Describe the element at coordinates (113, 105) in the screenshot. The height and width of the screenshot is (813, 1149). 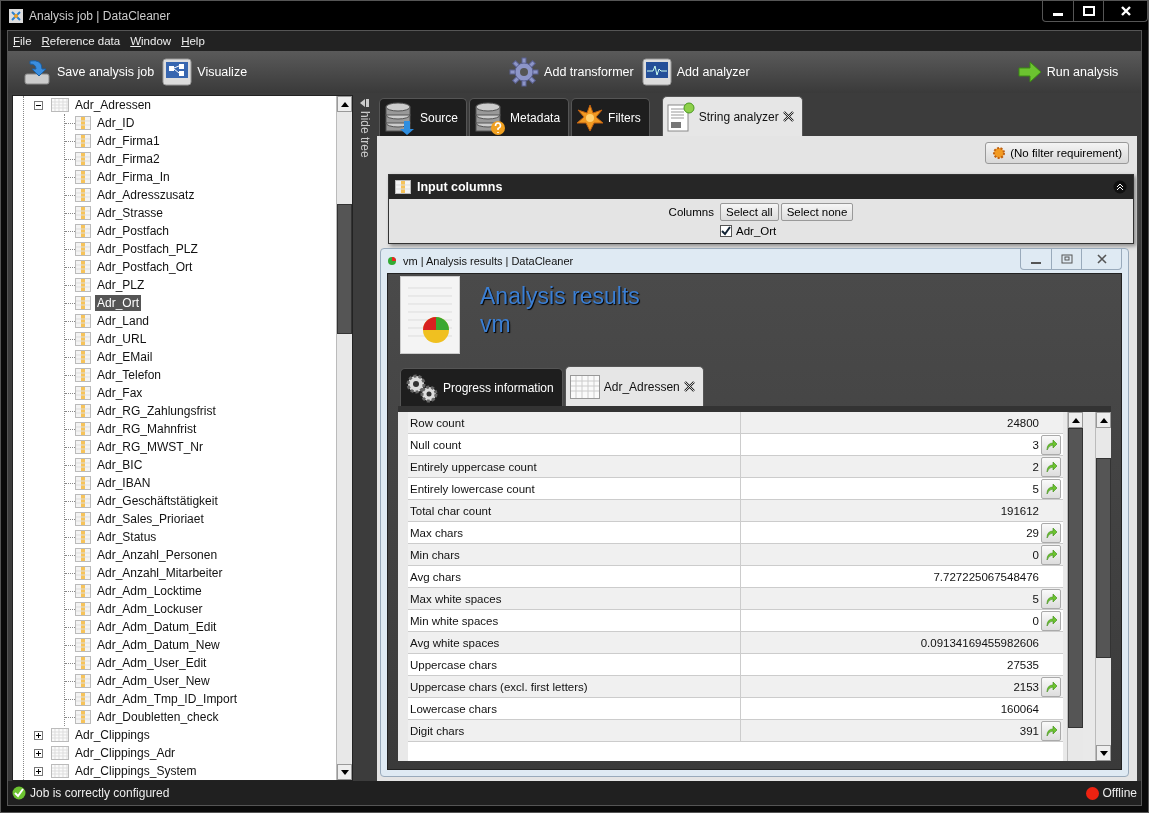
I see `tree-item: Adr_Adressen` at that location.